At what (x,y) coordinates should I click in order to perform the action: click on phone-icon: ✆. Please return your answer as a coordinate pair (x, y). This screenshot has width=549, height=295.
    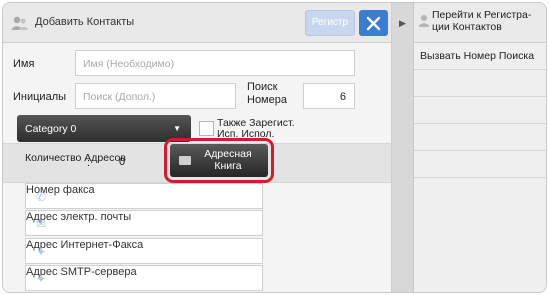
    Looking at the image, I should click on (41, 197).